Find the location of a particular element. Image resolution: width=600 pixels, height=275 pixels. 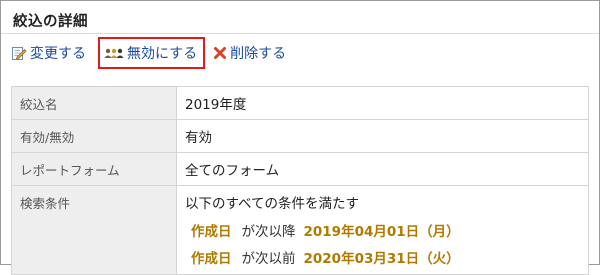

detail-row-status: 有効/無効 有効 is located at coordinates (300, 136).